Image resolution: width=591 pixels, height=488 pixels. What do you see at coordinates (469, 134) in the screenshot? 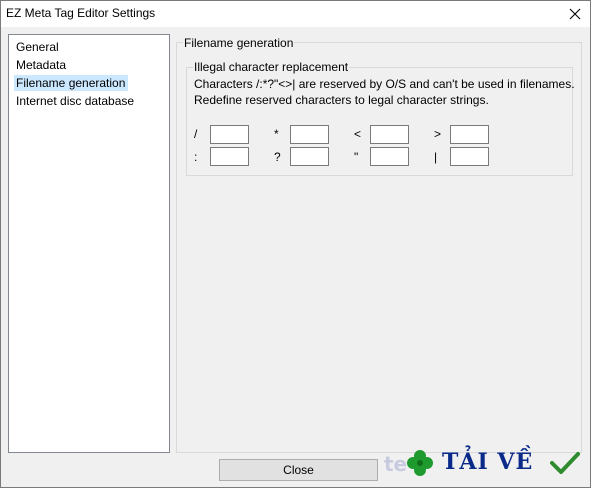
I see `replacement-field-greater-than` at bounding box center [469, 134].